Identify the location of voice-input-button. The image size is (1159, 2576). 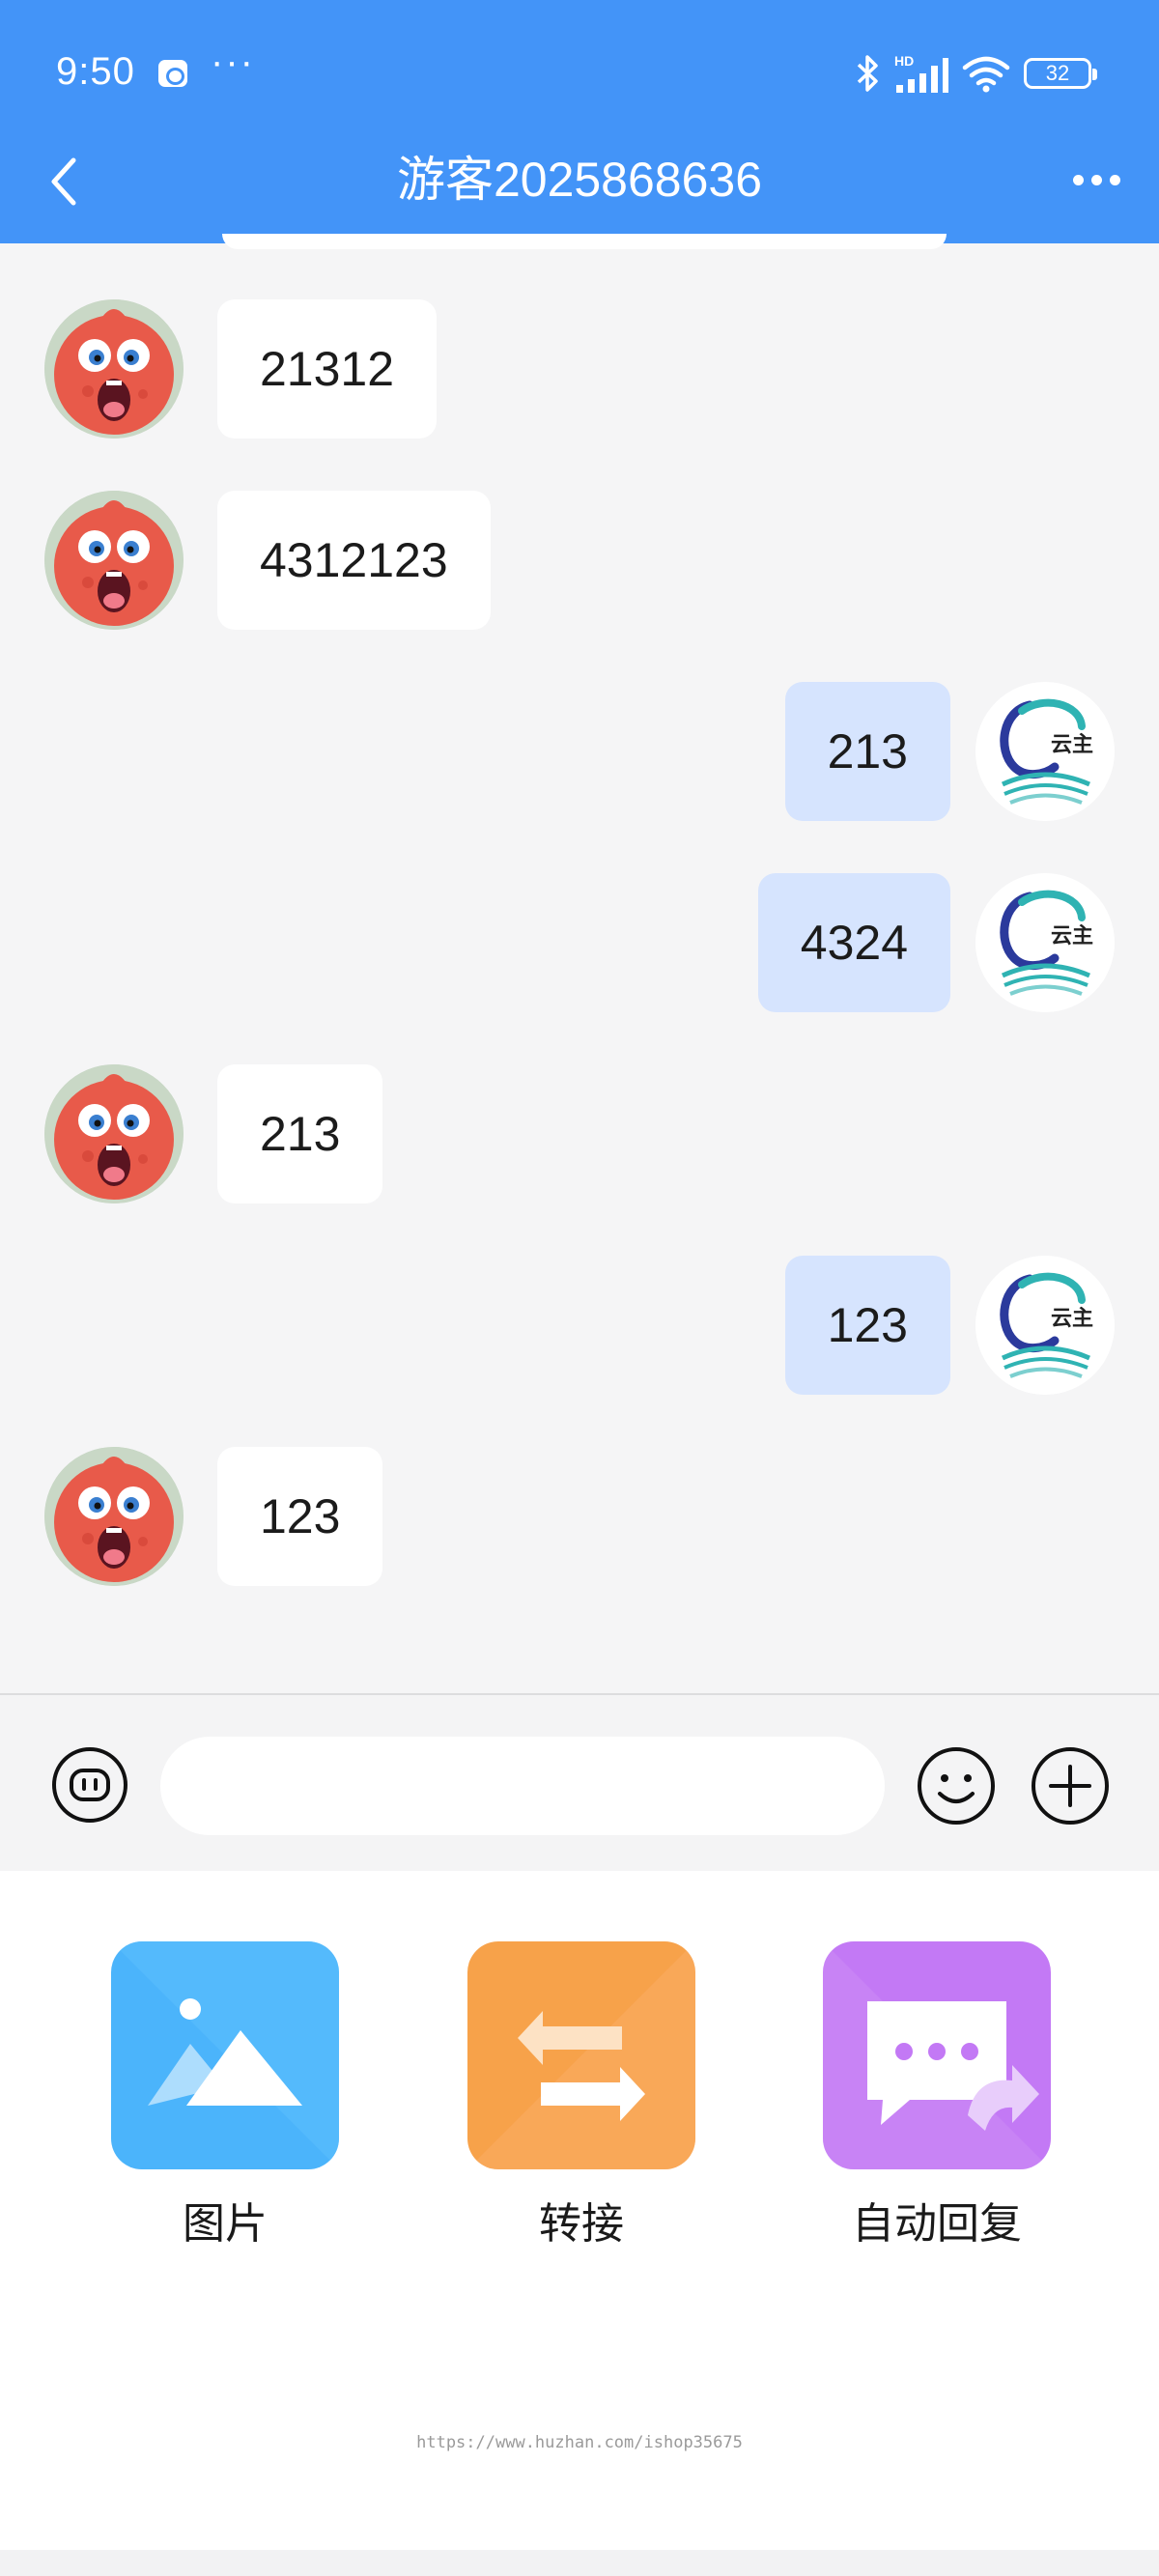
(89, 1785).